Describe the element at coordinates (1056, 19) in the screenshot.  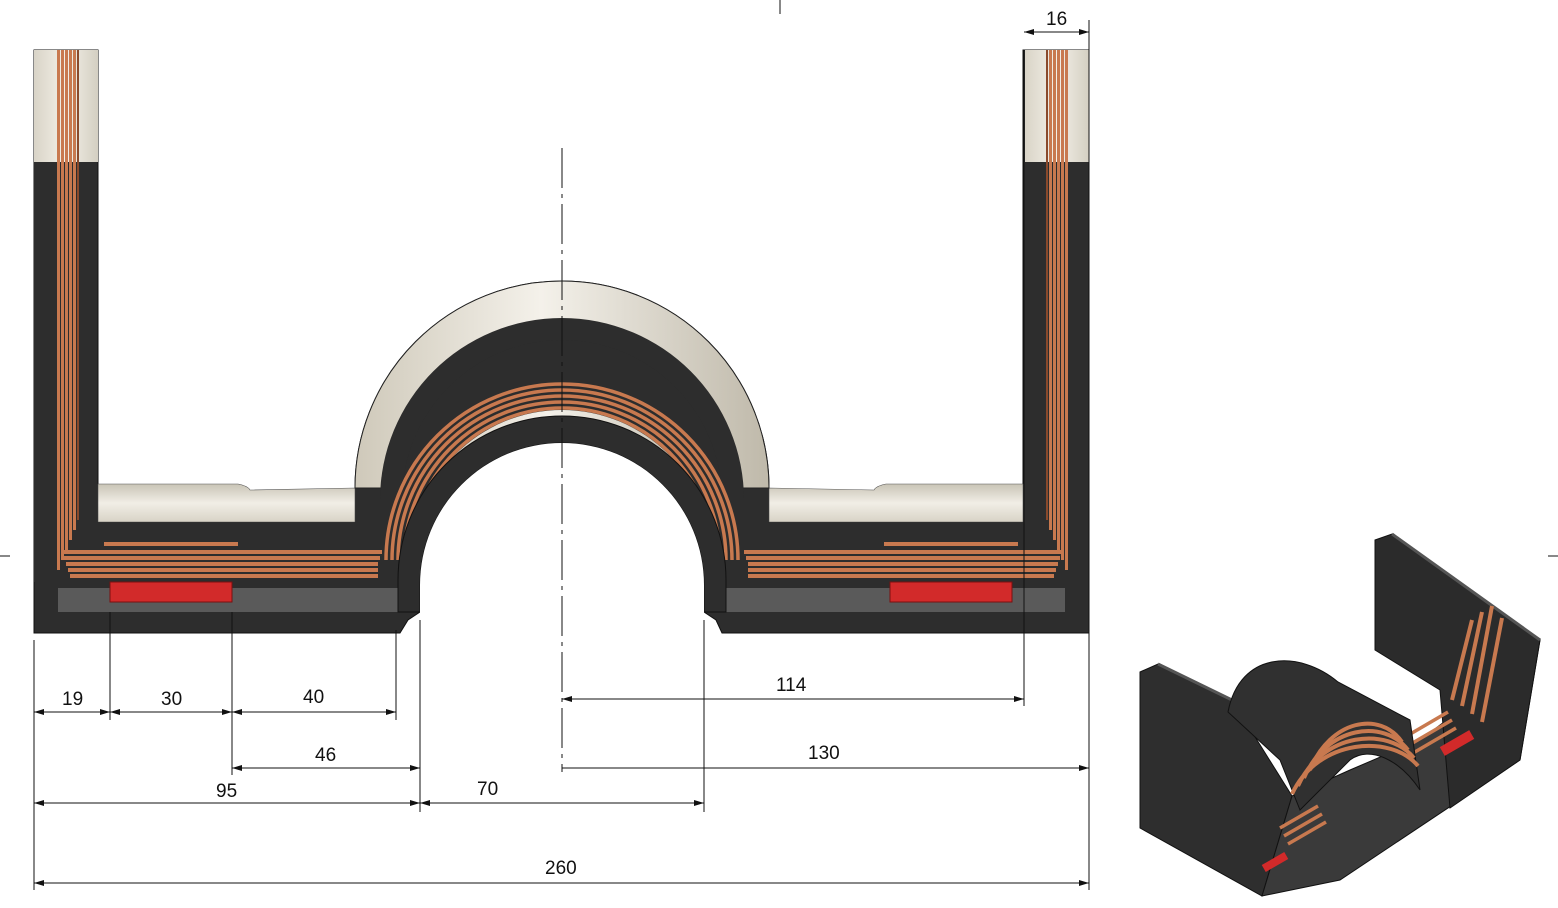
I see `dim-16: 16` at that location.